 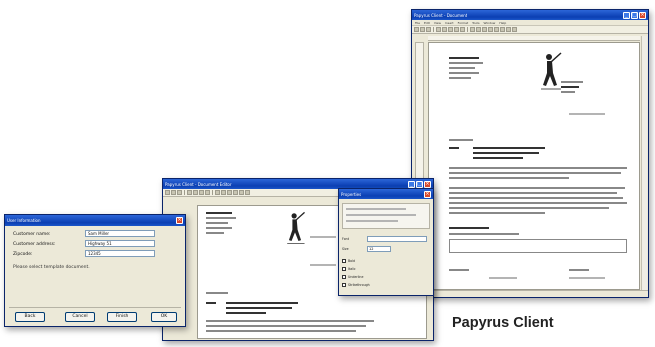 What do you see at coordinates (449, 22) in the screenshot?
I see `menu-insert: Insert` at bounding box center [449, 22].